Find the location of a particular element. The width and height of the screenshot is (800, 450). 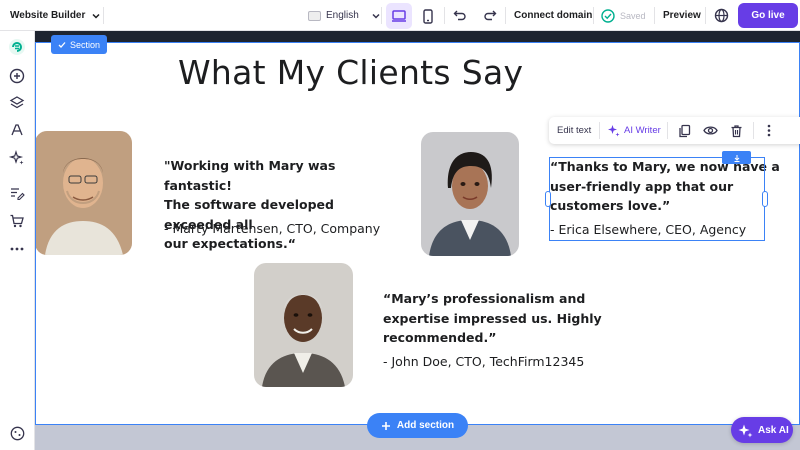

duplicate-button is located at coordinates (684, 130).